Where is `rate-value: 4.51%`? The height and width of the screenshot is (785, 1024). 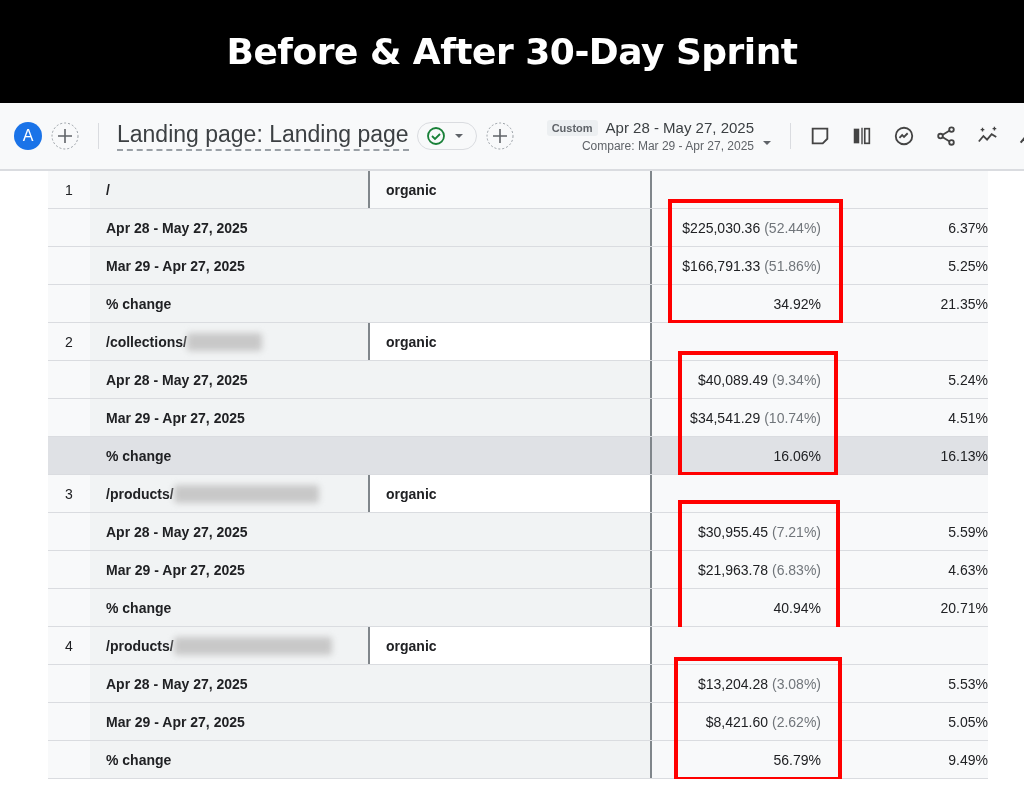 rate-value: 4.51% is located at coordinates (968, 417).